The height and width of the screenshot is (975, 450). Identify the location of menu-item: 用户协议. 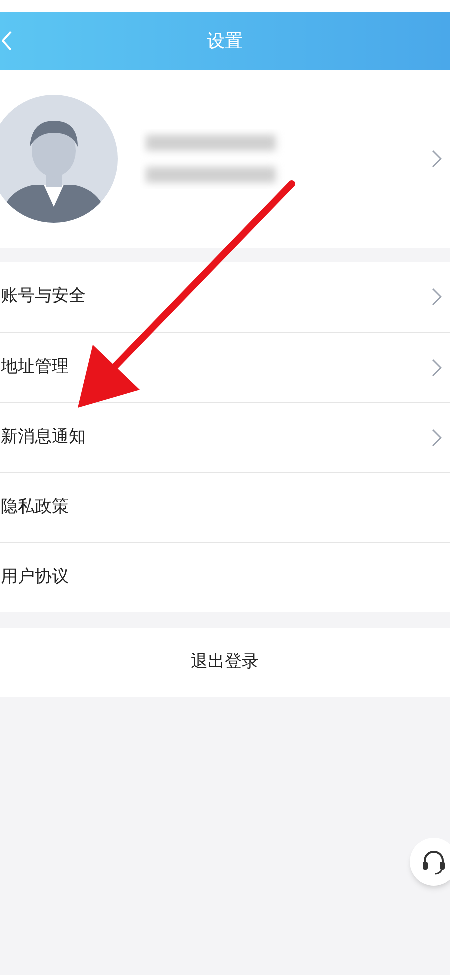
(225, 577).